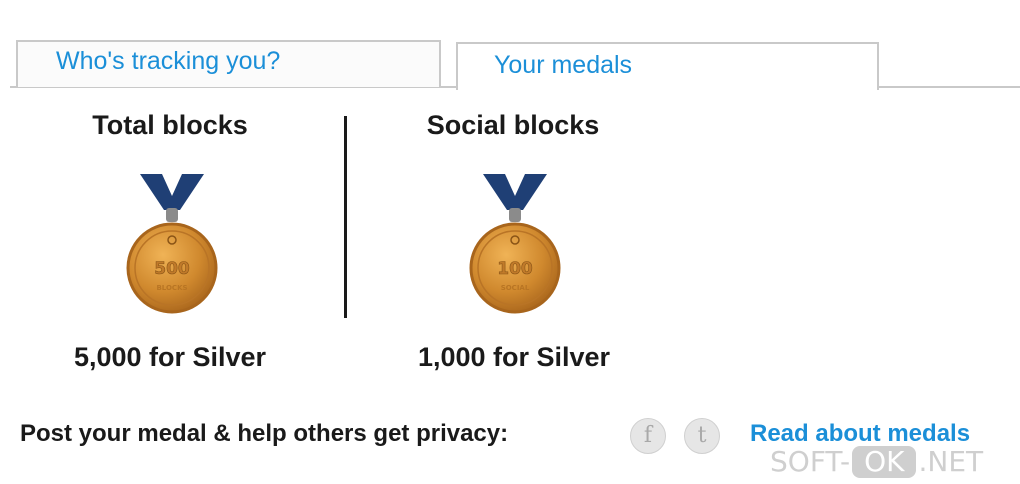 Image resolution: width=1020 pixels, height=484 pixels. What do you see at coordinates (563, 65) in the screenshot?
I see `tab-label: Your medals` at bounding box center [563, 65].